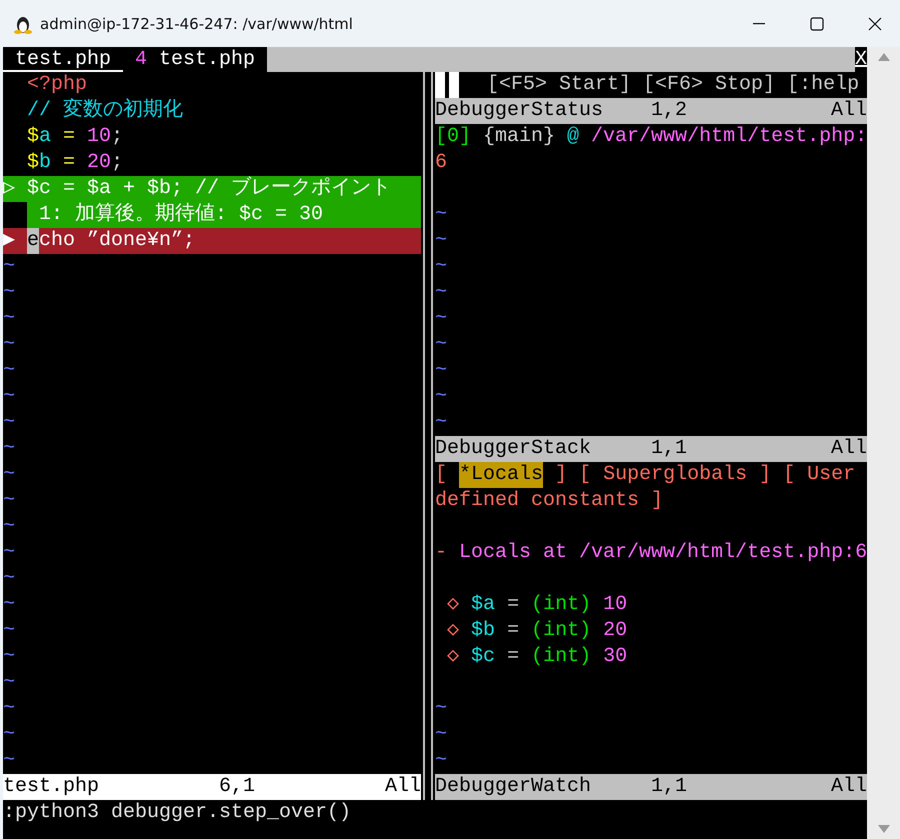 This screenshot has width=900, height=839. Describe the element at coordinates (483, 605) in the screenshot. I see `variable-name: $a` at that location.